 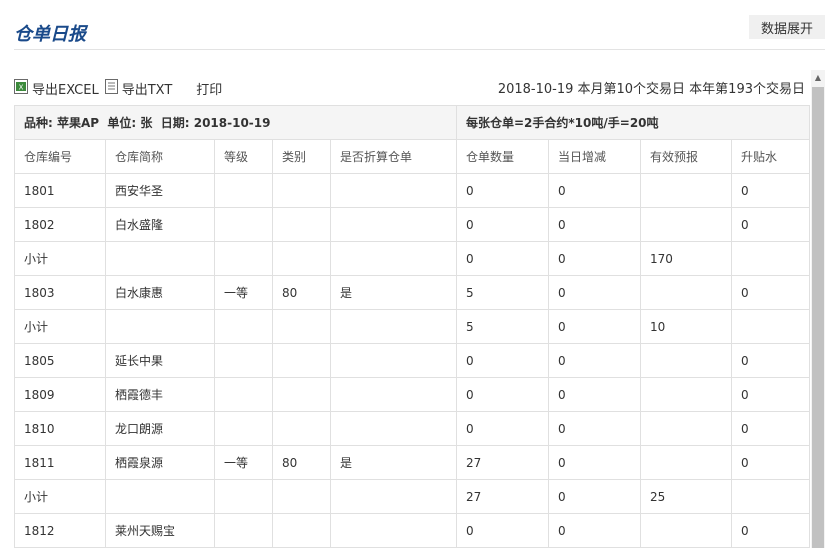 What do you see at coordinates (818, 77) in the screenshot?
I see `scroll-up-arrow-icon: ▲` at bounding box center [818, 77].